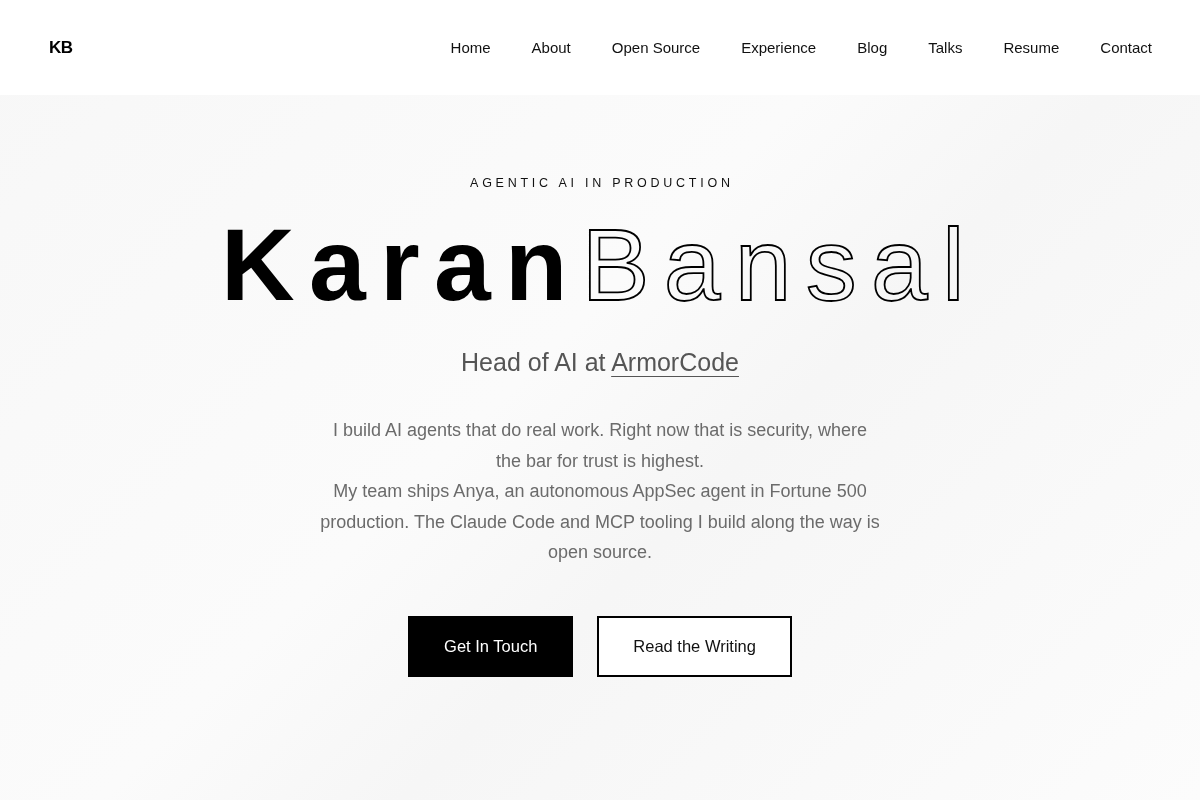 Image resolution: width=1200 pixels, height=800 pixels. Describe the element at coordinates (61, 47) in the screenshot. I see `logo-link: KB` at that location.